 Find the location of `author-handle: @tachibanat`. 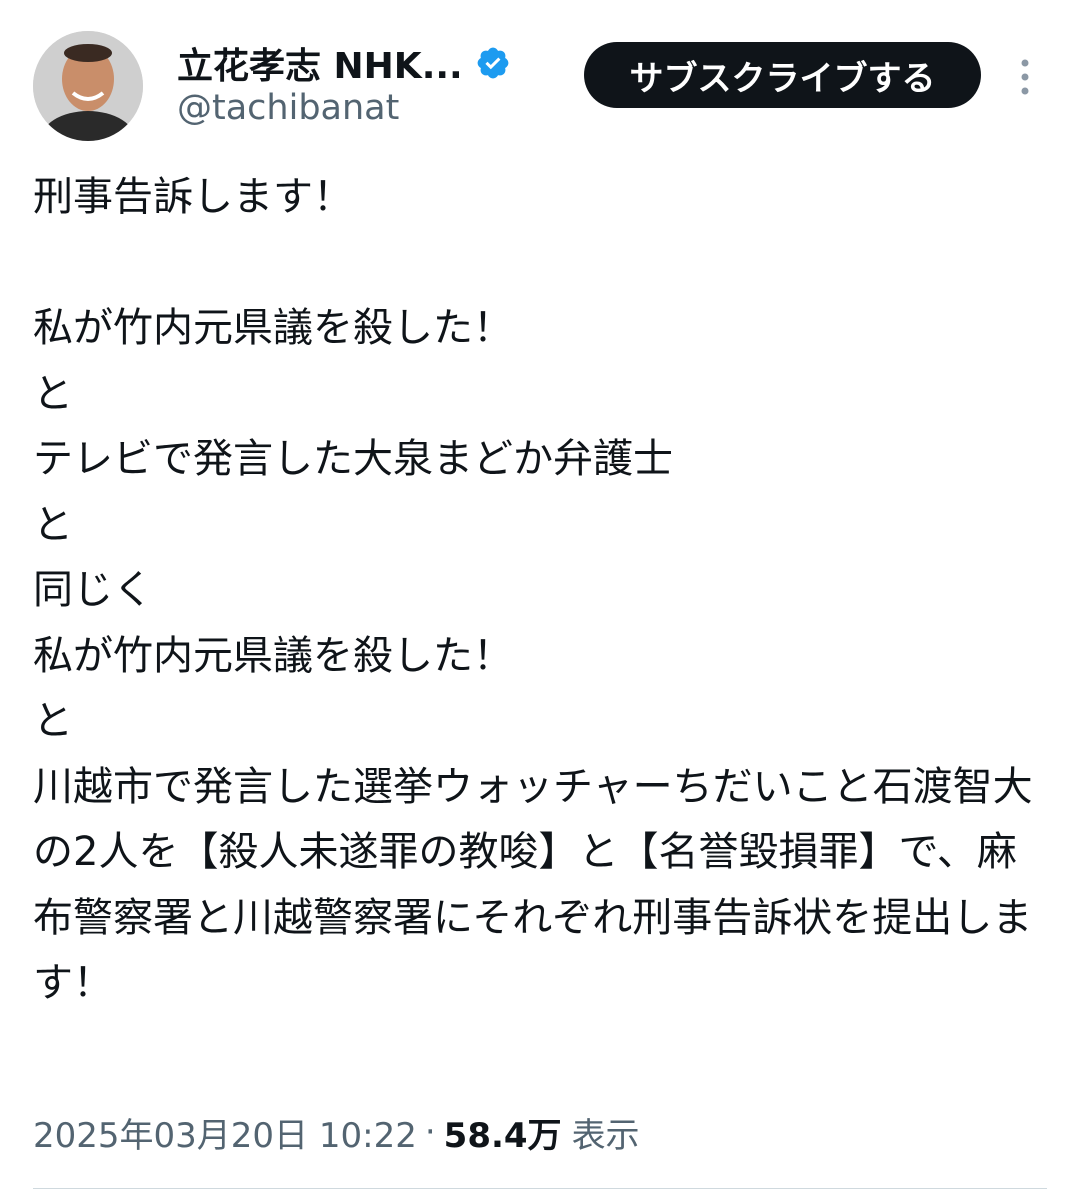

author-handle: @tachibanat is located at coordinates (288, 108).